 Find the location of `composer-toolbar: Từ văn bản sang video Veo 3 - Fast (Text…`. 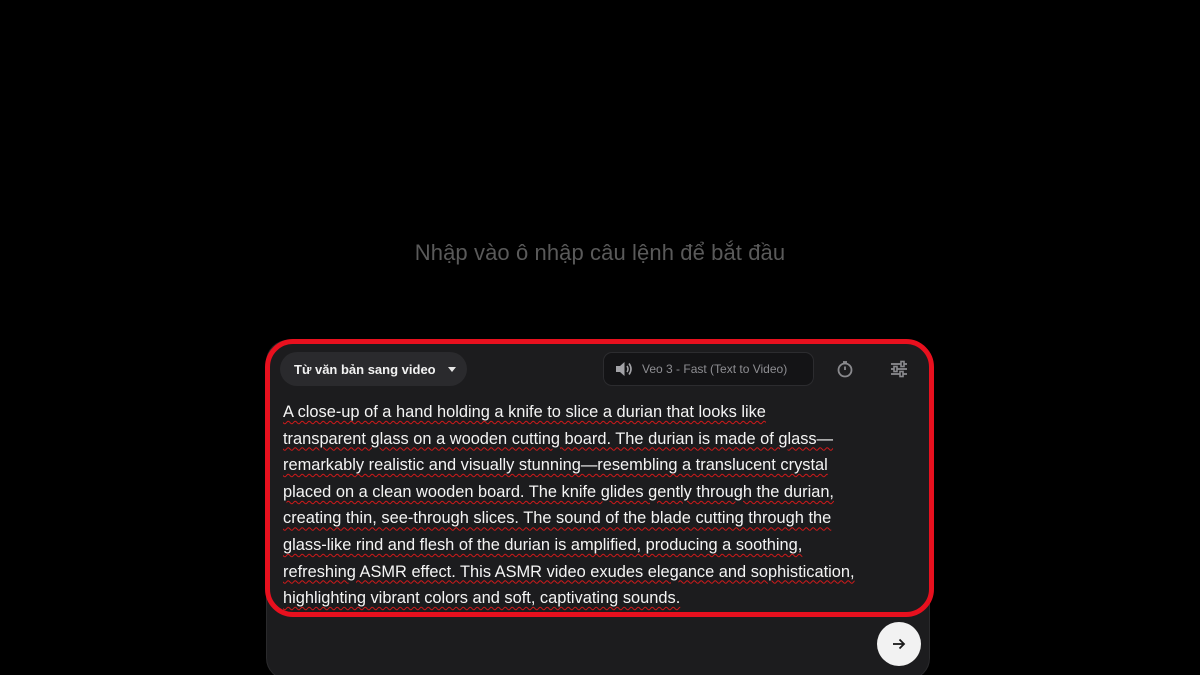

composer-toolbar: Từ văn bản sang video Veo 3 - Fast (Text… is located at coordinates (598, 369).